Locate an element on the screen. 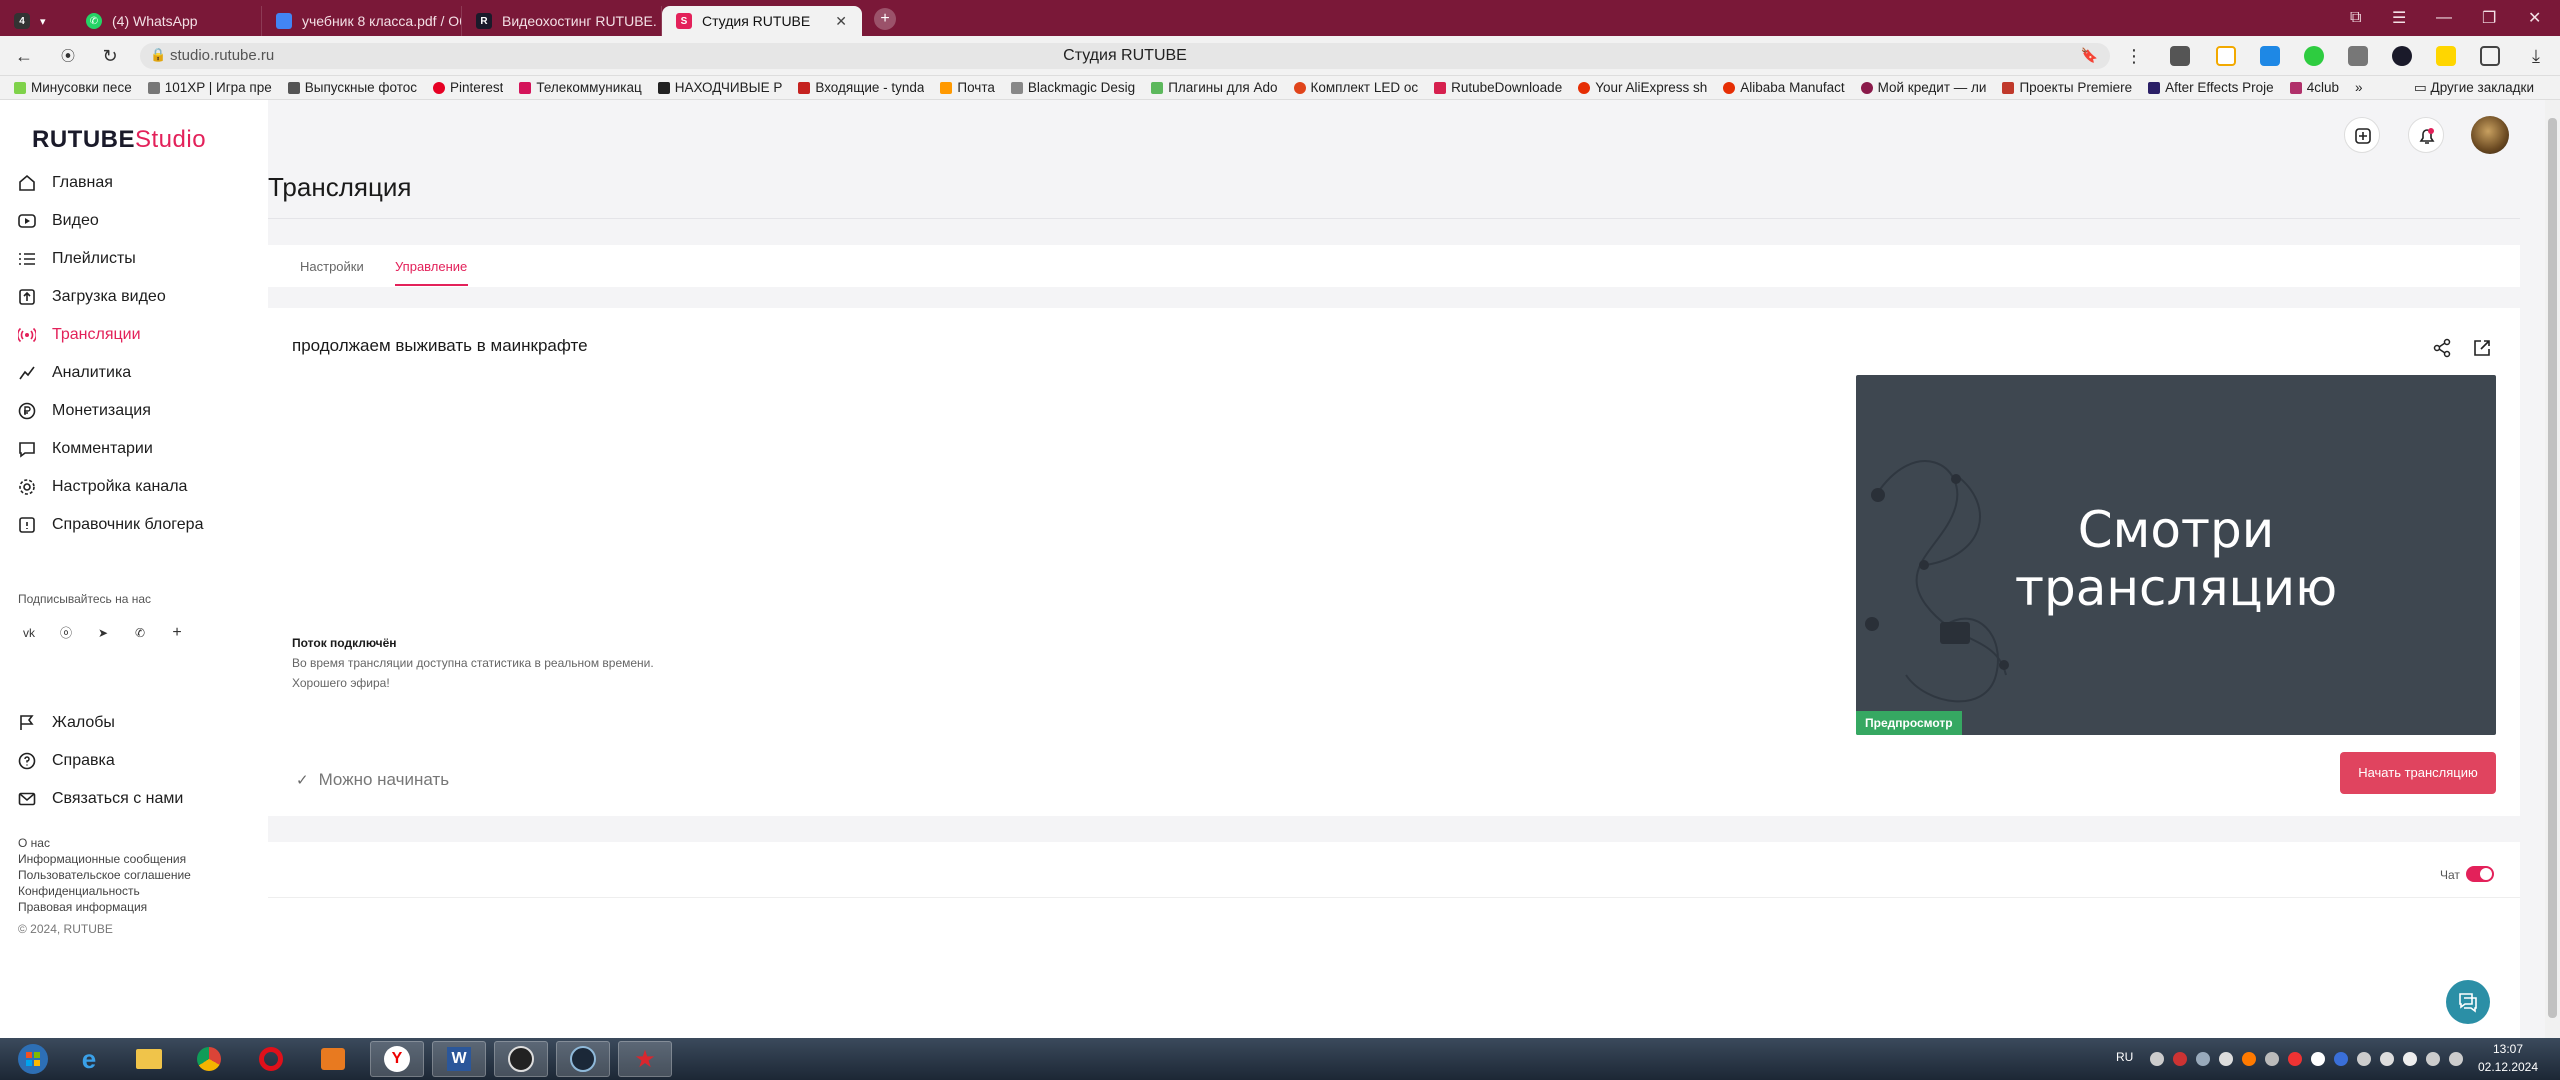 Image resolution: width=2560 pixels, height=1080 pixels. footer-link-legal: Правовая информация is located at coordinates (82, 907).